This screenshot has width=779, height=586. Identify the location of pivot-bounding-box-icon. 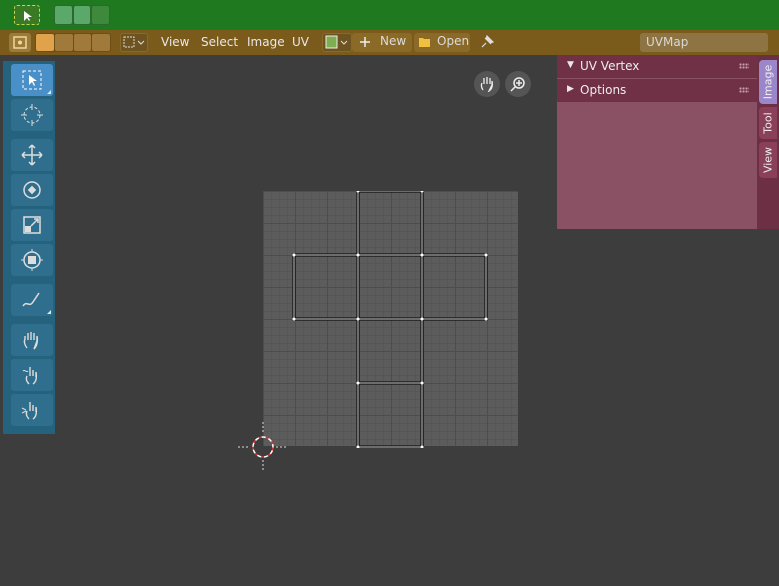
(45, 42).